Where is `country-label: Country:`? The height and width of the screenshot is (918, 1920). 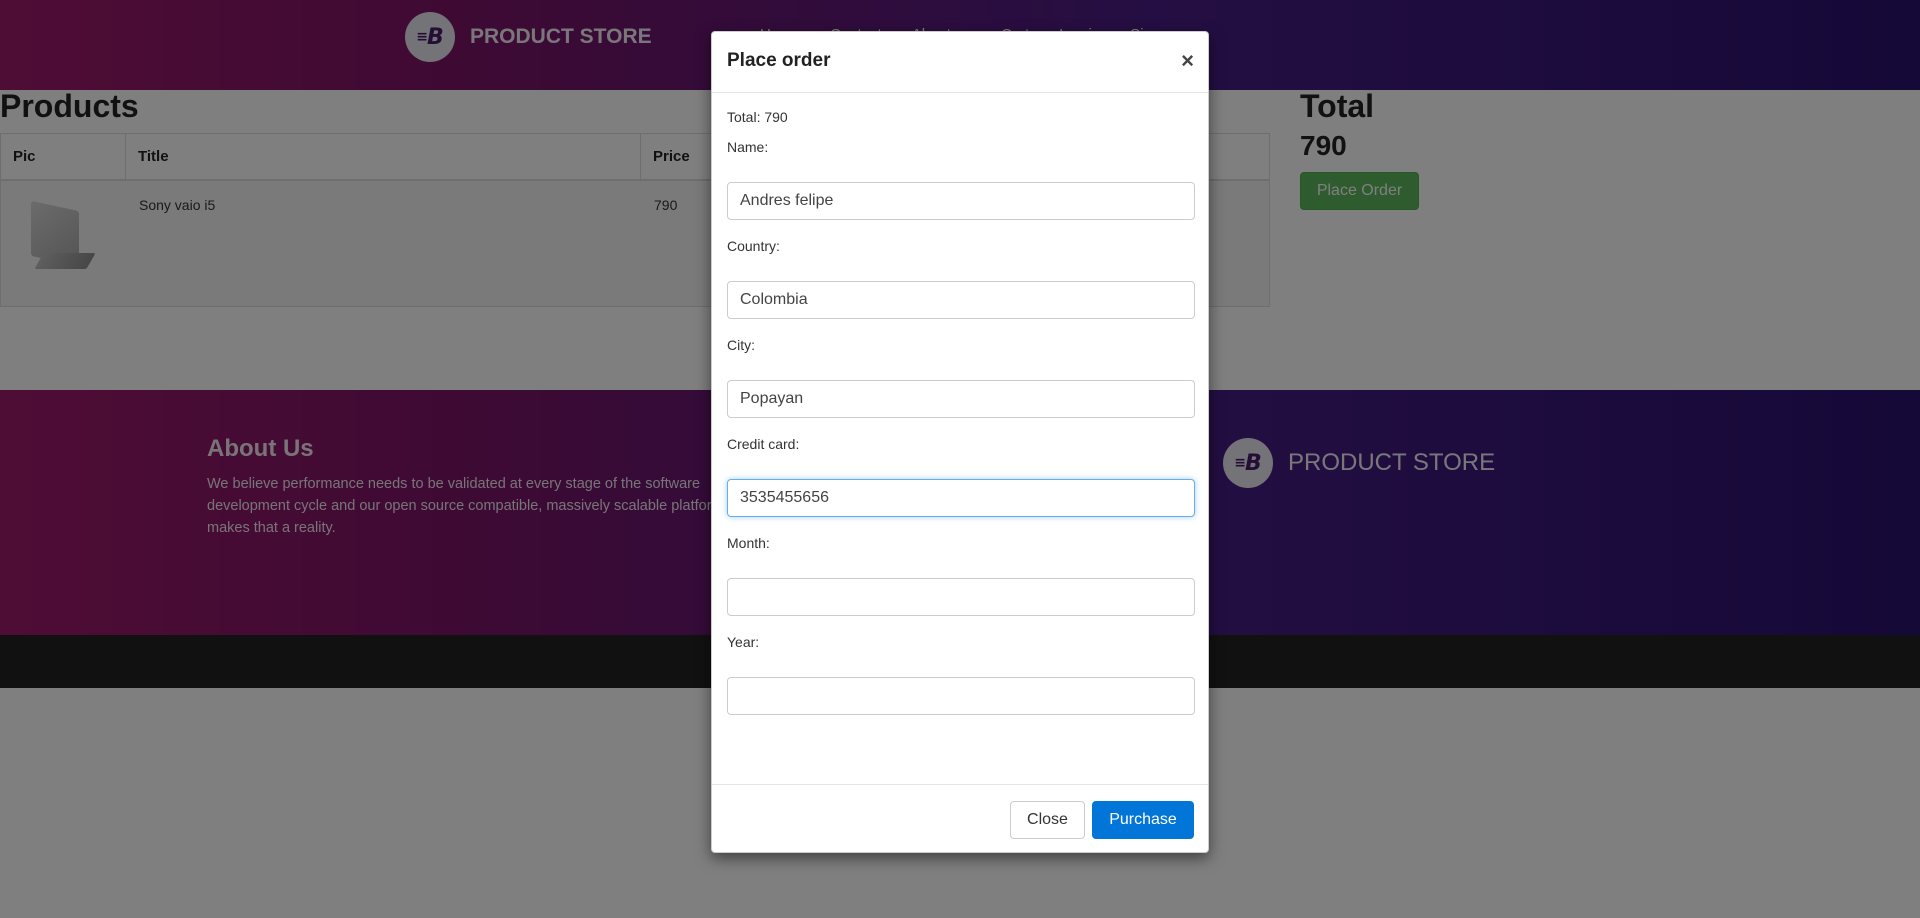
country-label: Country: is located at coordinates (753, 246).